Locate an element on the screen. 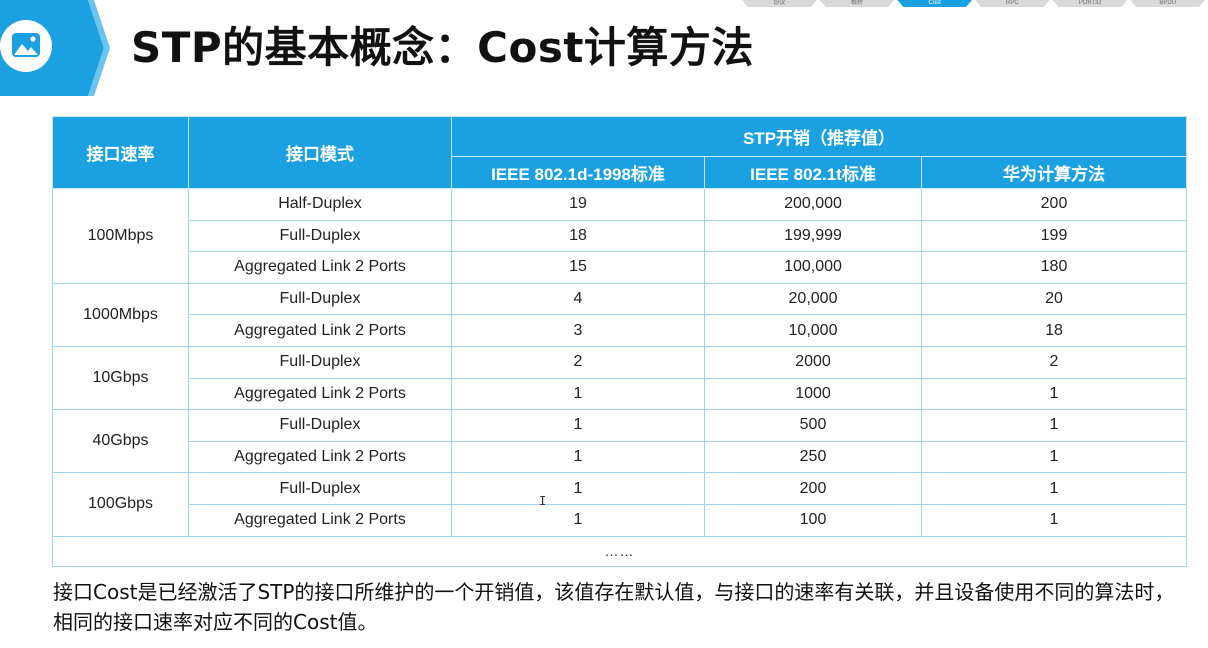 The width and height of the screenshot is (1208, 648). tab-rpc: RPC is located at coordinates (1012, 3).